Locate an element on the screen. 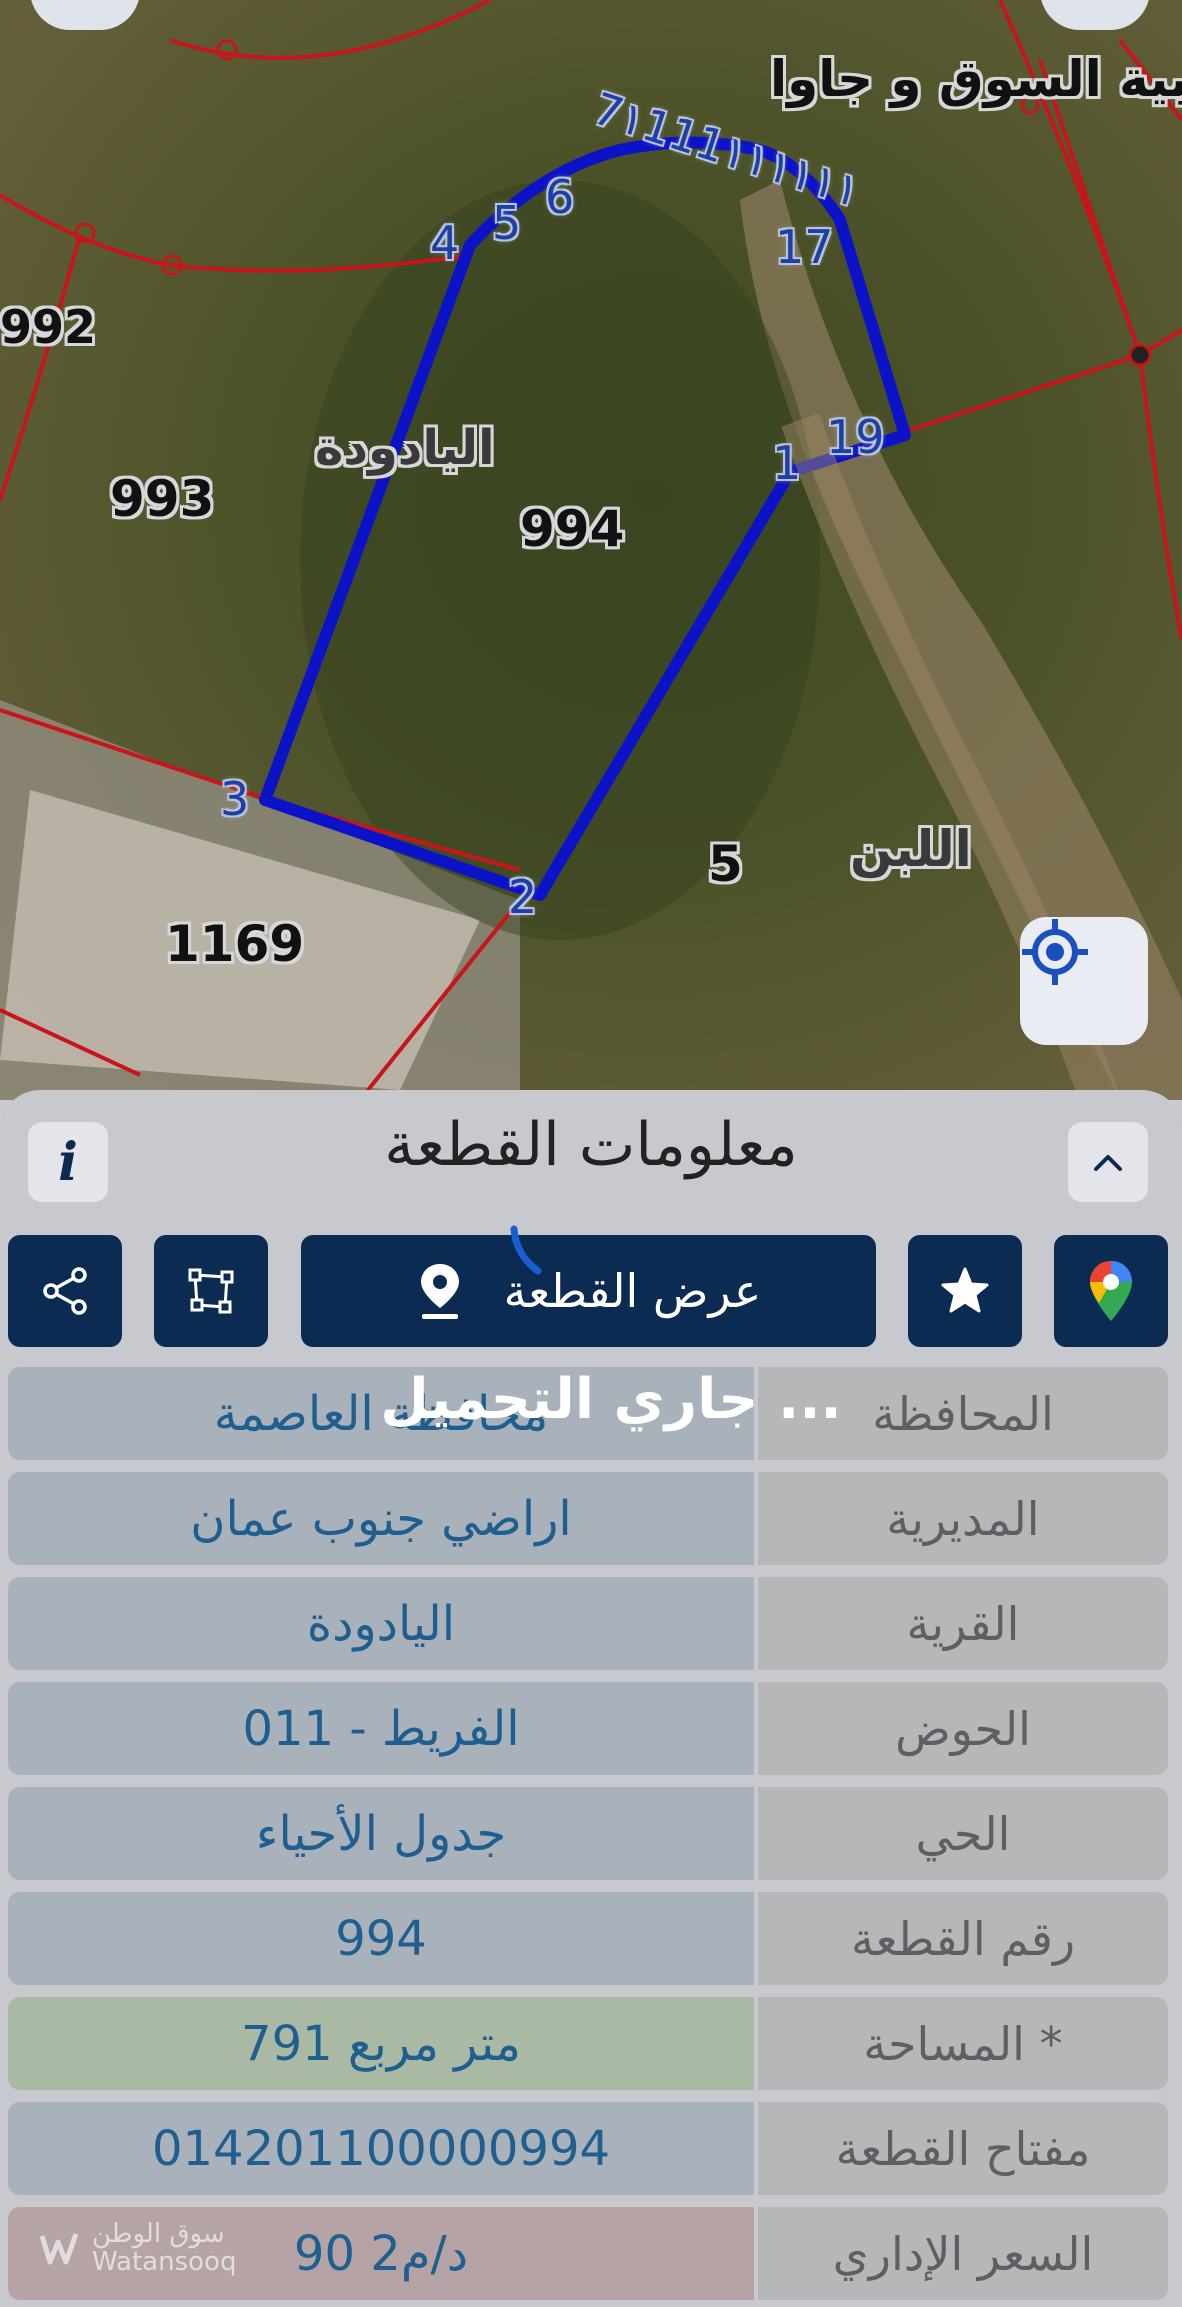  share-icon is located at coordinates (65, 1291).